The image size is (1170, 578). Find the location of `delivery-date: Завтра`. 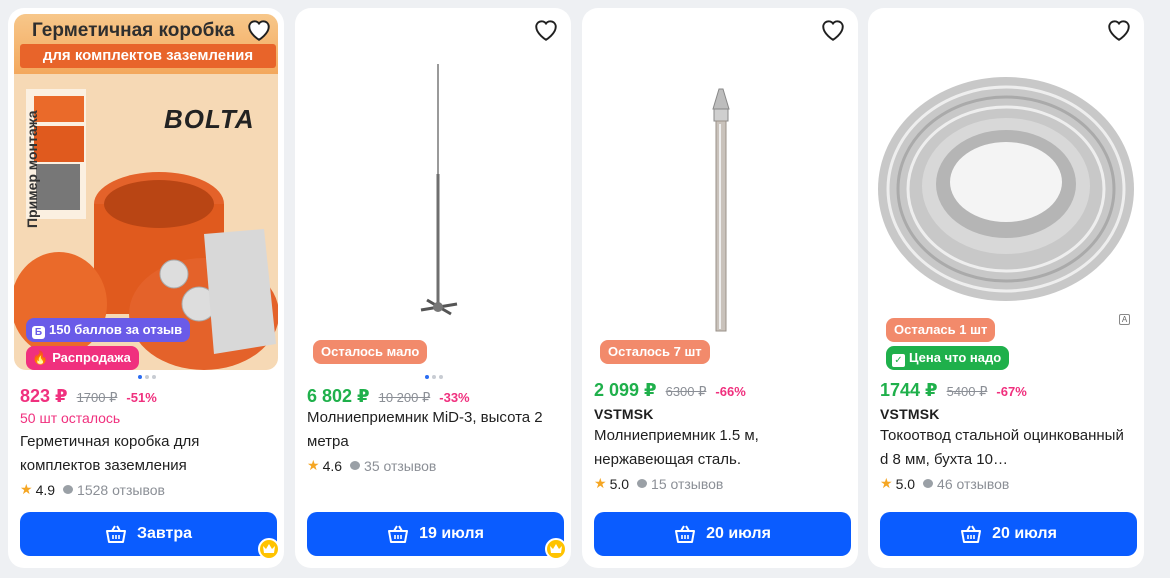

delivery-date: Завтра is located at coordinates (164, 533).